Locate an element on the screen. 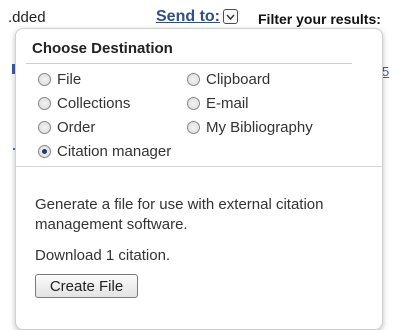 Image resolution: width=394 pixels, height=330 pixels. title-divider is located at coordinates (189, 63).